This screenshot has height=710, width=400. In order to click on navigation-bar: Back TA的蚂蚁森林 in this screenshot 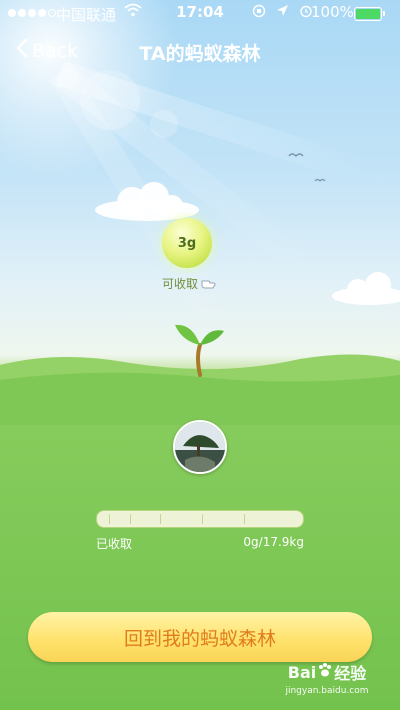, I will do `click(200, 52)`.